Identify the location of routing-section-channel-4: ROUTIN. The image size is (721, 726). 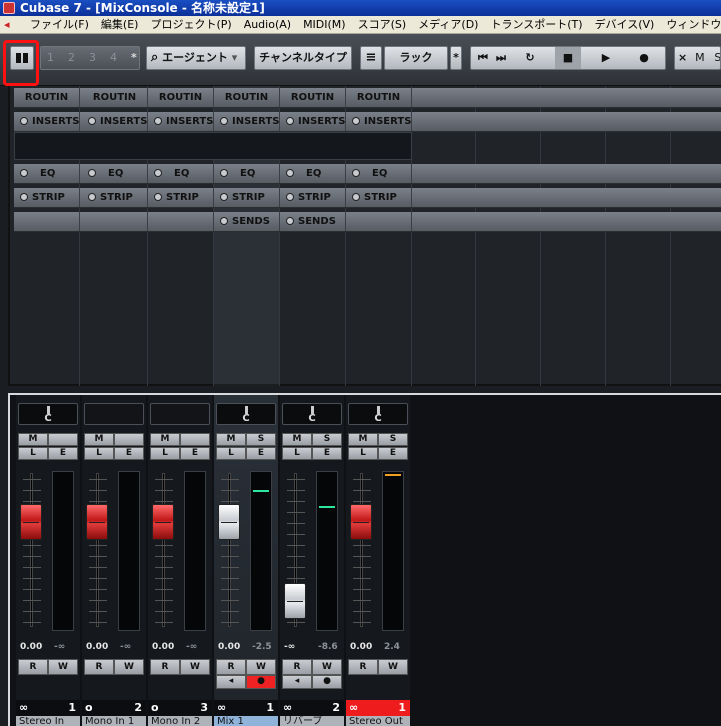
(247, 97).